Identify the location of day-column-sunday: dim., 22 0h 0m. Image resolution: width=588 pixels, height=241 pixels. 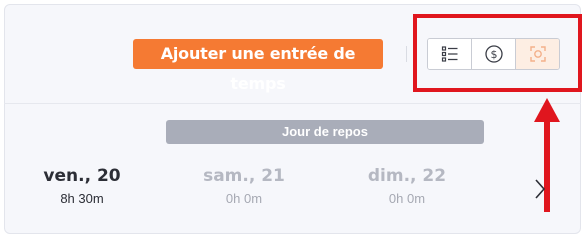
(407, 186).